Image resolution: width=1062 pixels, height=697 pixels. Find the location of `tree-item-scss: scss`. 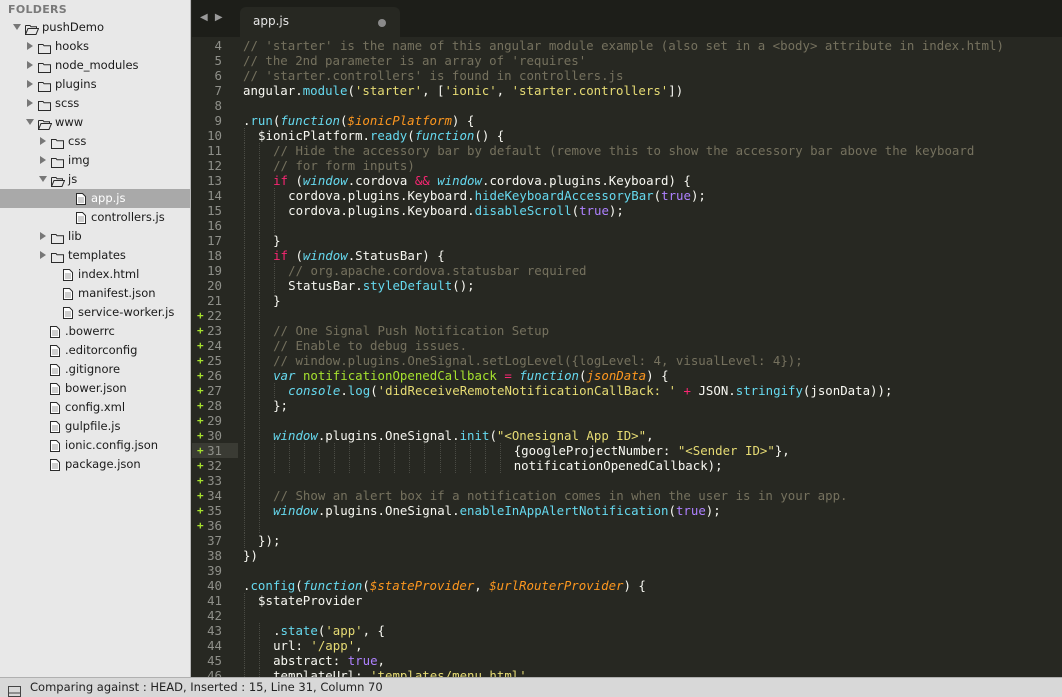

tree-item-scss: scss is located at coordinates (95, 103).